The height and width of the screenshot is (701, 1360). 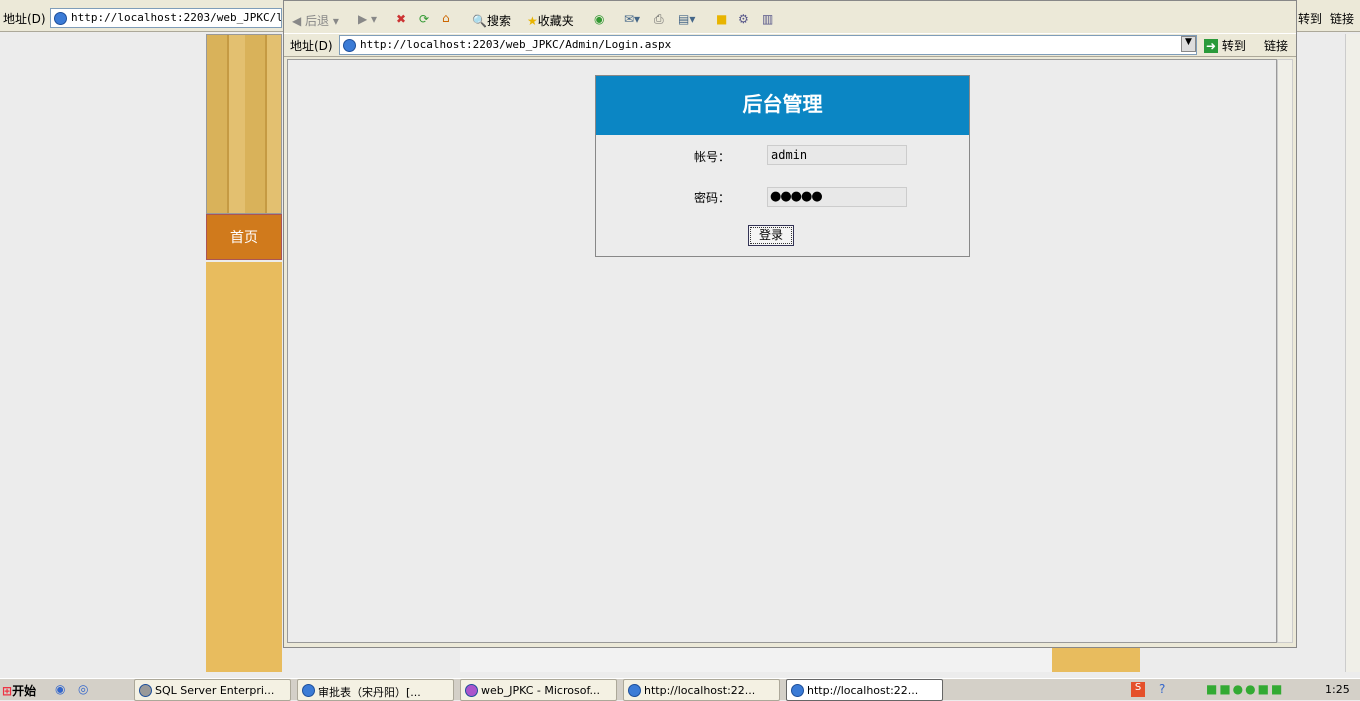 What do you see at coordinates (244, 467) in the screenshot?
I see `sidebar-background` at bounding box center [244, 467].